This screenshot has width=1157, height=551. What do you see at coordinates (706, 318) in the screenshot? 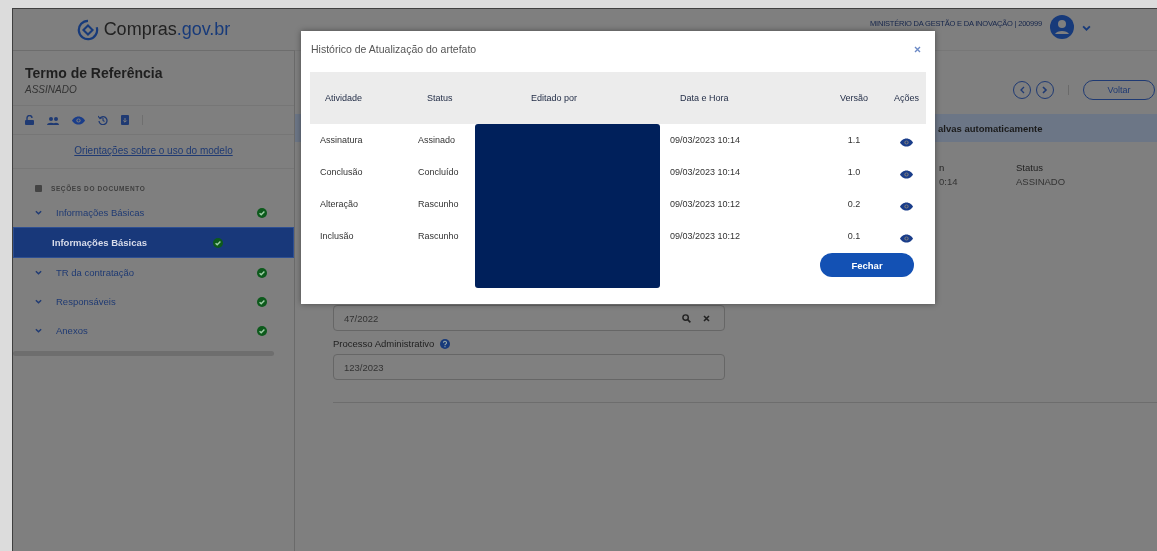
I see `clear-icon` at bounding box center [706, 318].